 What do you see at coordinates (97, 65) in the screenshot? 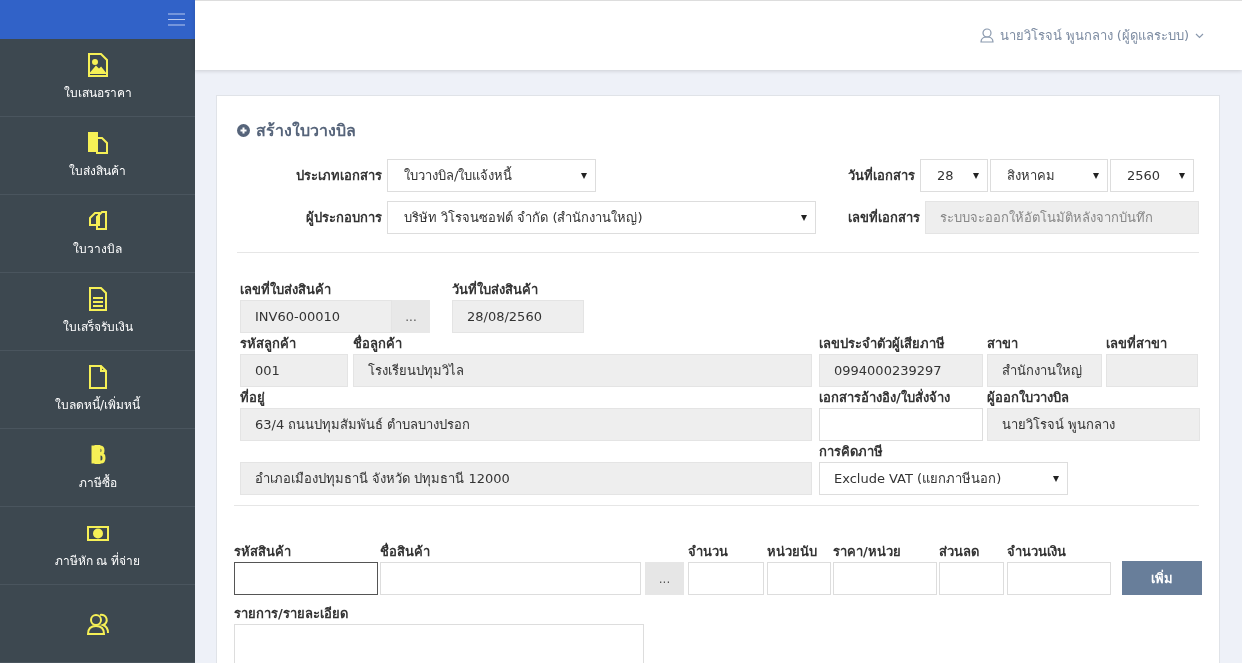
I see `picture-icon` at bounding box center [97, 65].